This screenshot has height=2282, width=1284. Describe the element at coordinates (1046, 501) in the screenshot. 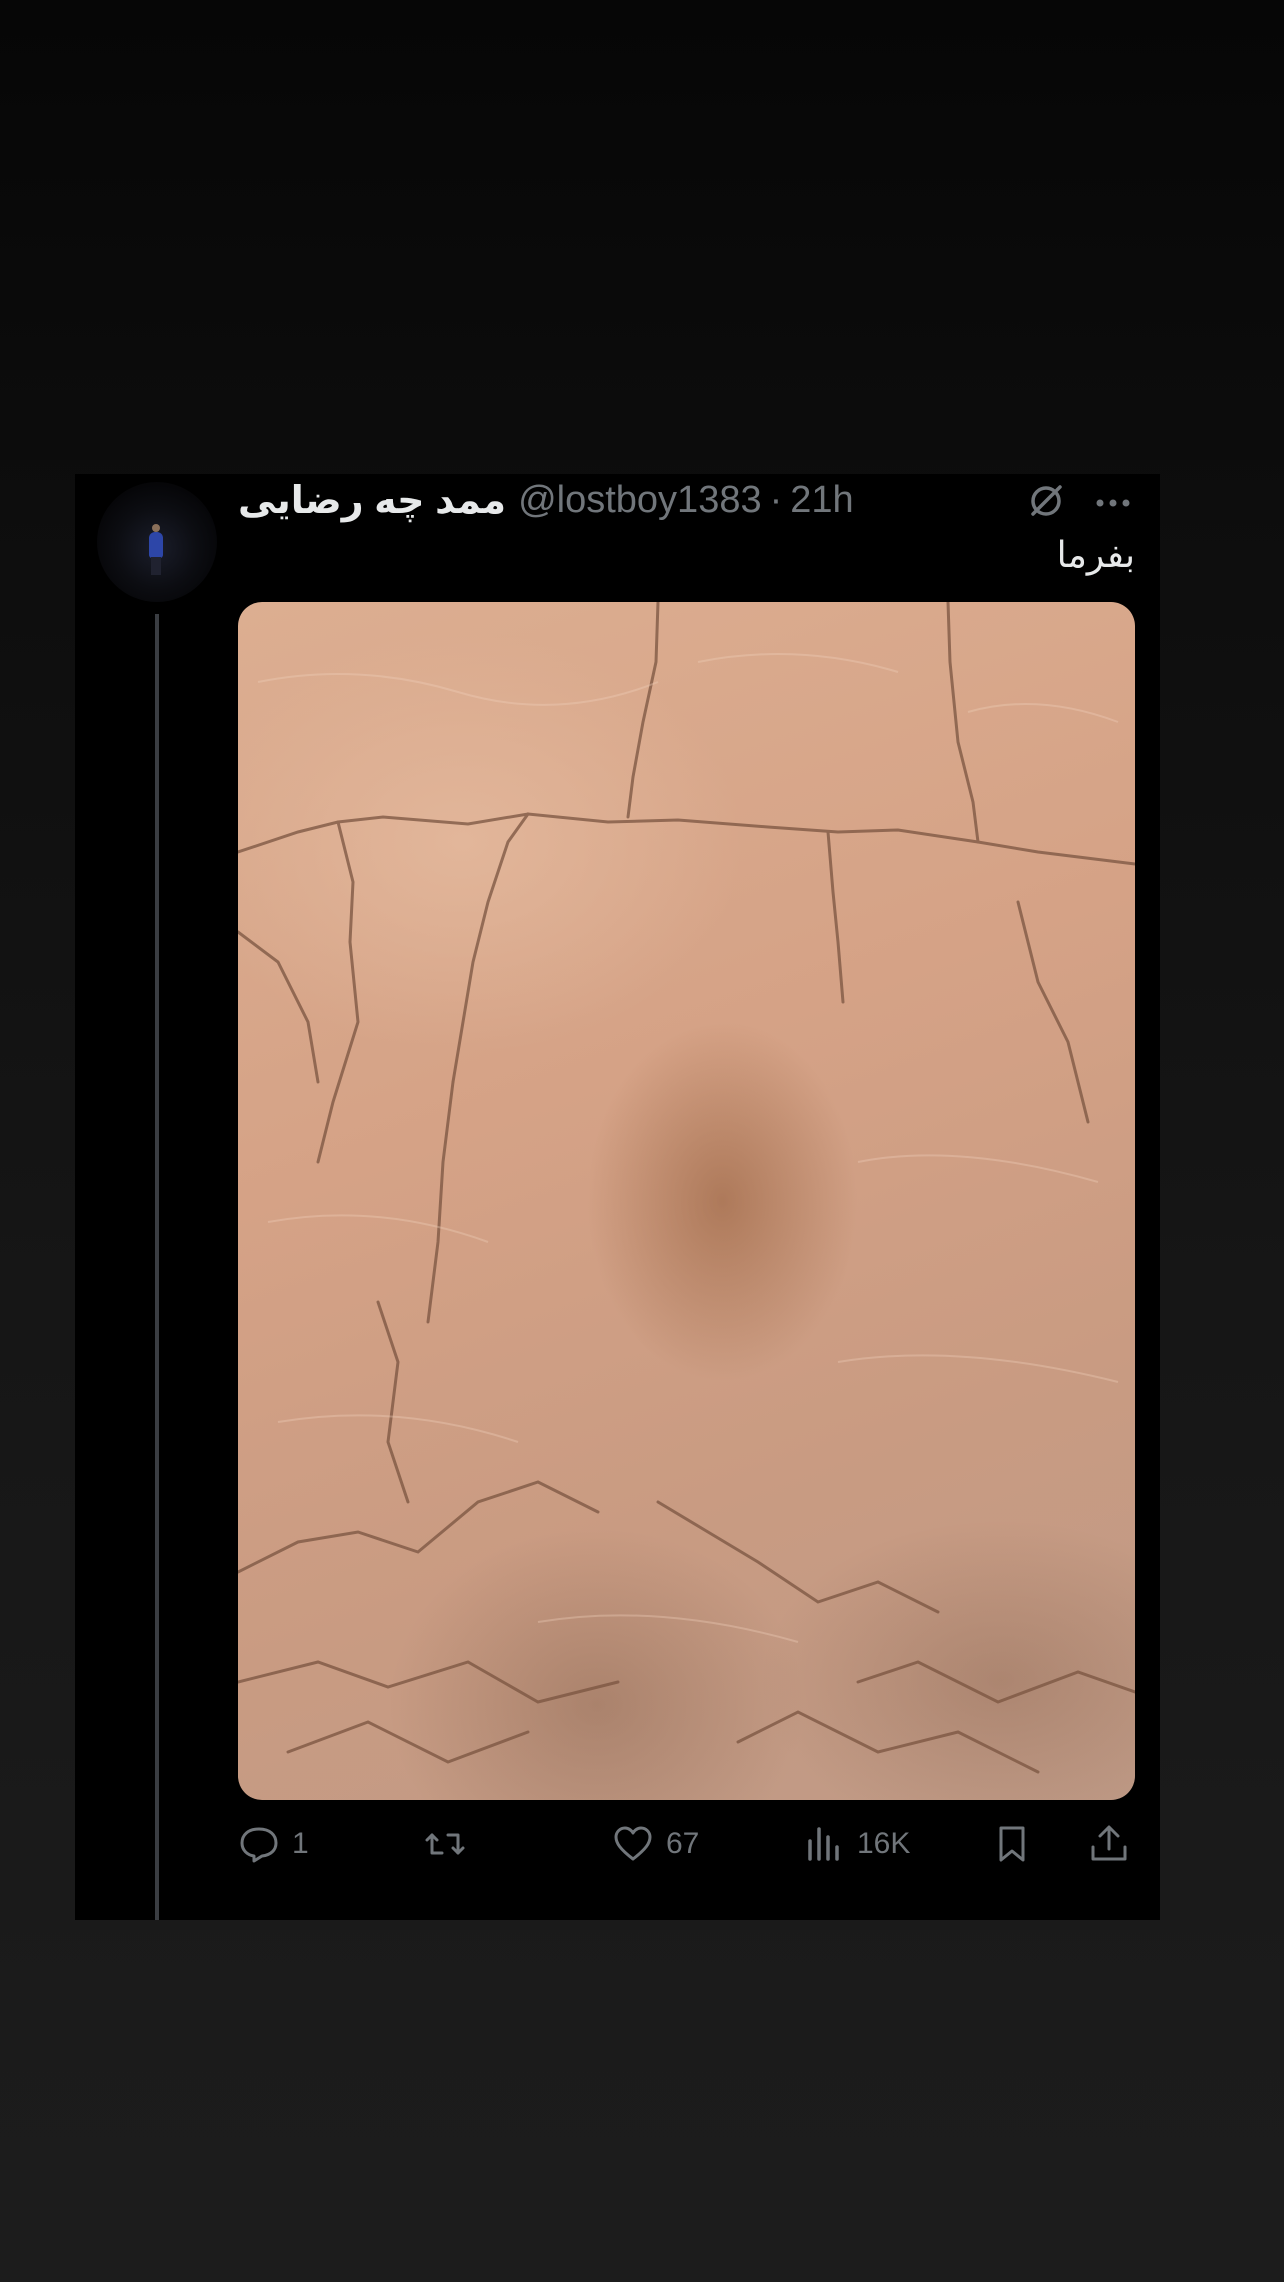

I see `grok-icon` at that location.